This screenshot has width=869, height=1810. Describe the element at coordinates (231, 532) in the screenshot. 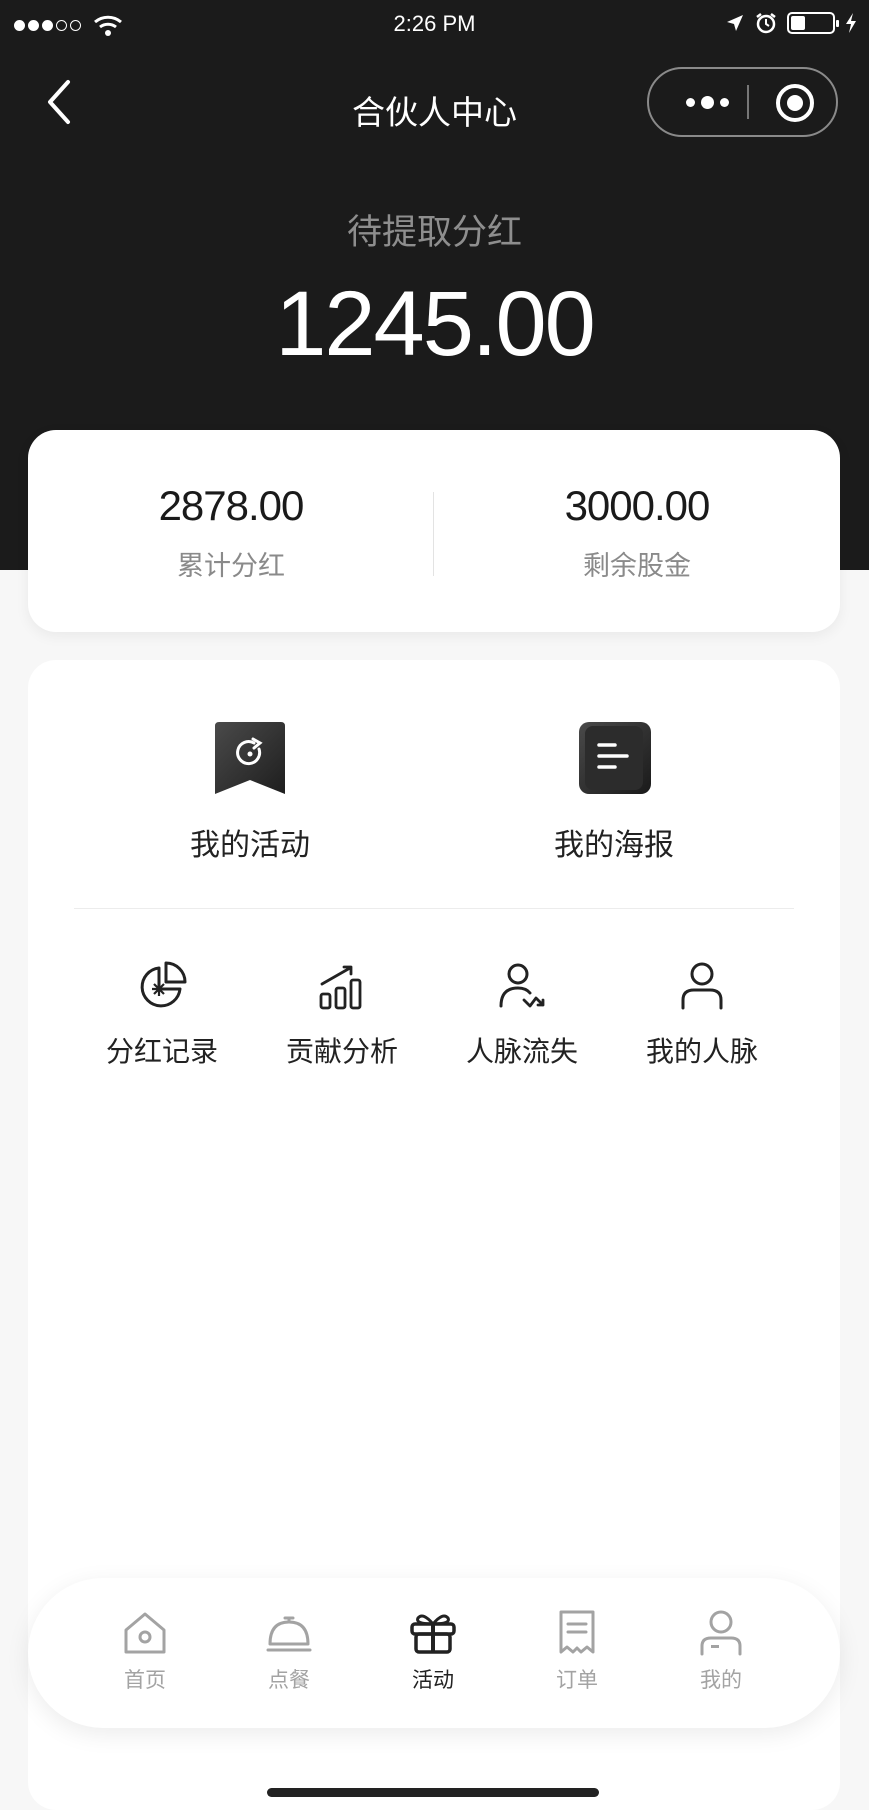

I see `stat-total-dividend: 2878.00 累计分红` at that location.